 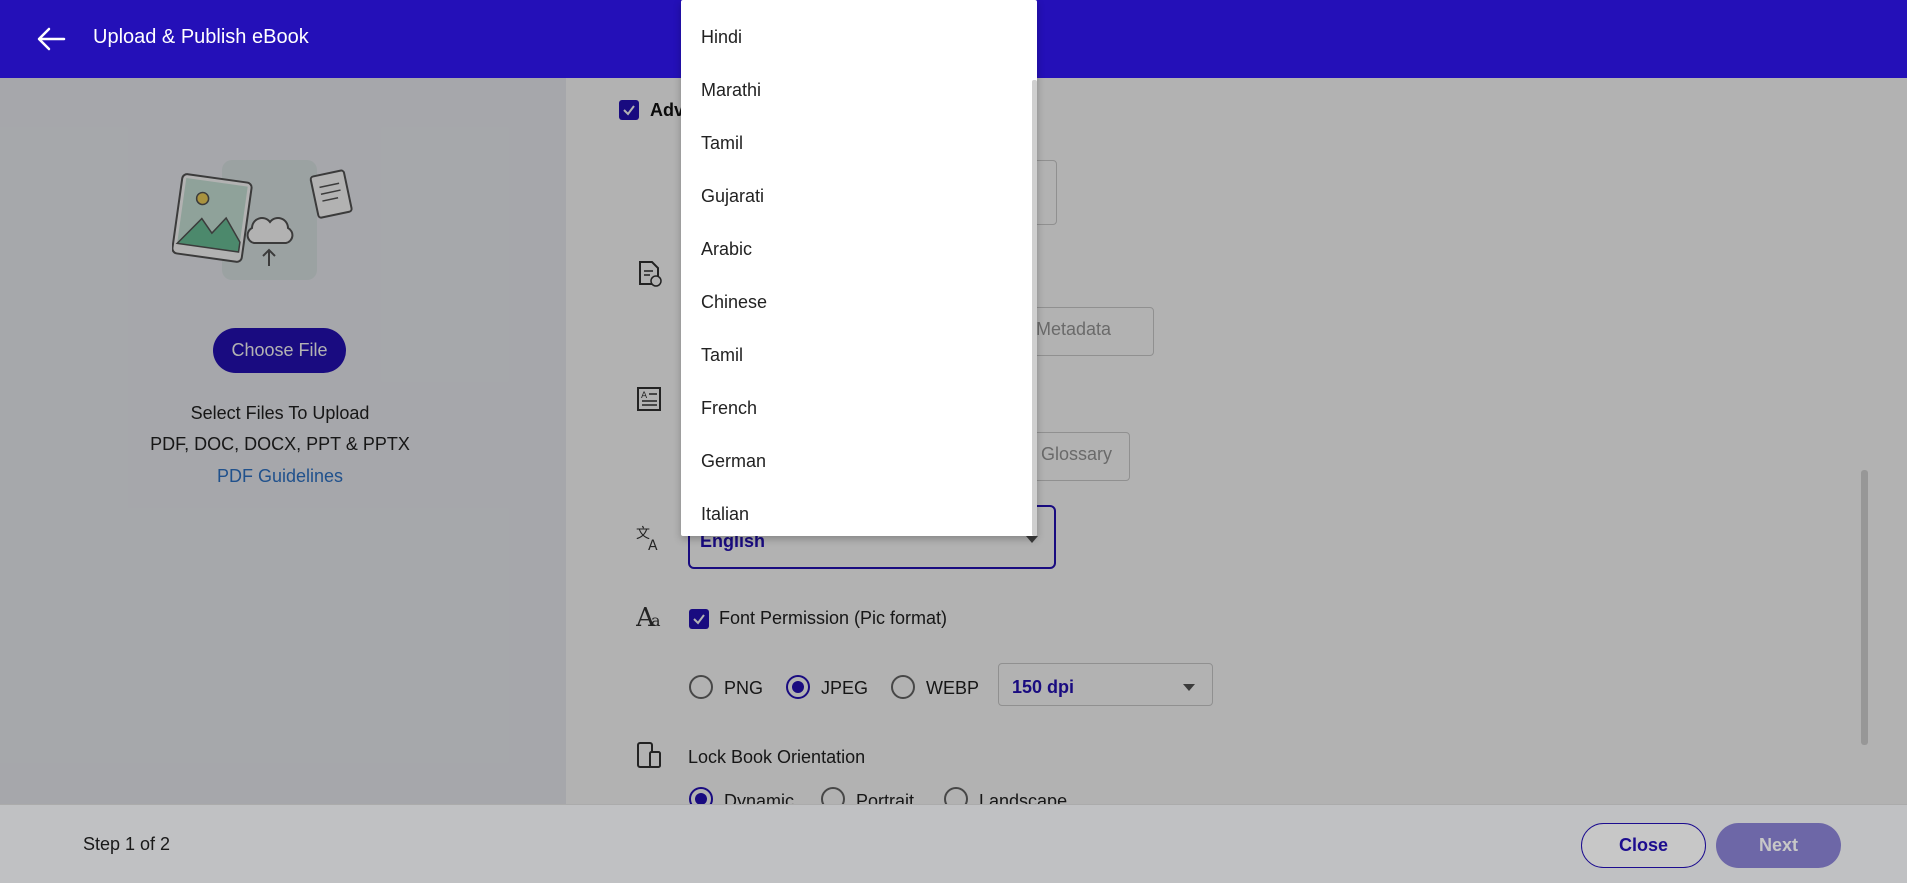 What do you see at coordinates (722, 355) in the screenshot?
I see `language-option-tamil-2: Tamil` at bounding box center [722, 355].